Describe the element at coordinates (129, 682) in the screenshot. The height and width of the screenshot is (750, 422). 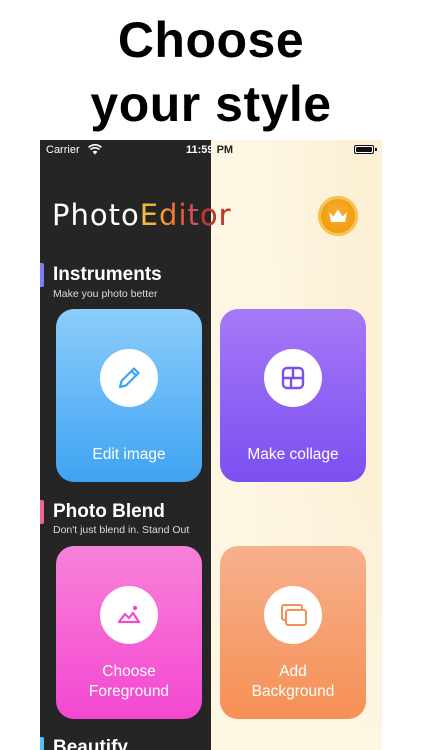
I see `choose-foreground-label: Choose Foreground` at that location.